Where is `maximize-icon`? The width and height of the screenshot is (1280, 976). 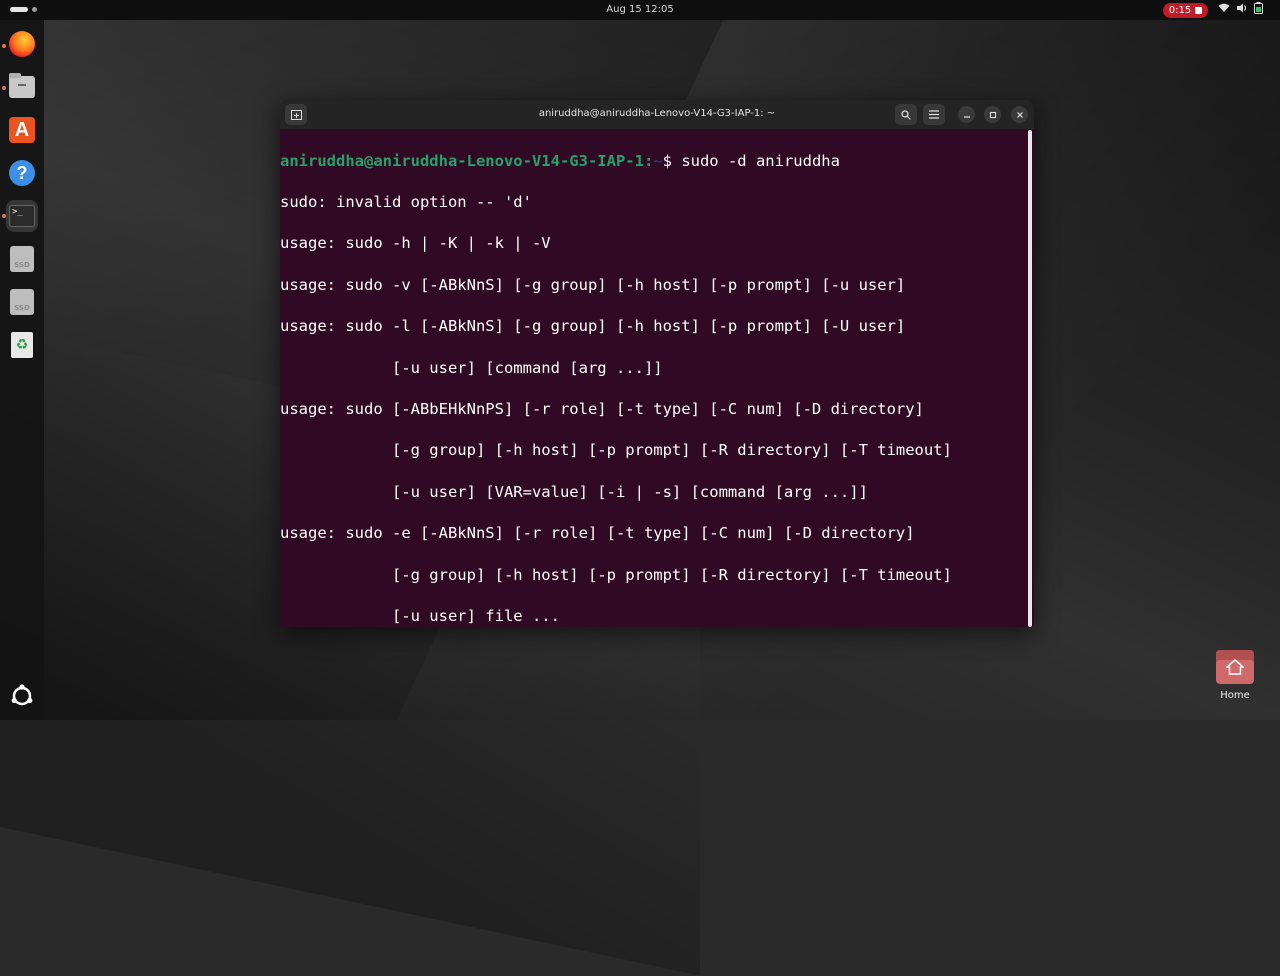
maximize-icon is located at coordinates (992, 114).